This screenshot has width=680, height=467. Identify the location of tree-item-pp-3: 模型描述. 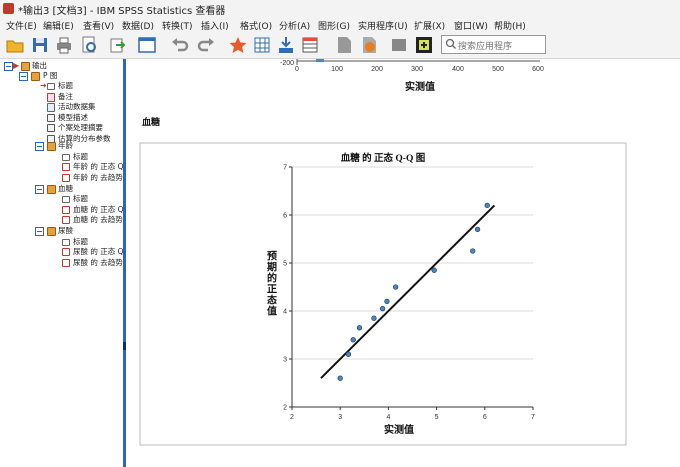
(61, 118).